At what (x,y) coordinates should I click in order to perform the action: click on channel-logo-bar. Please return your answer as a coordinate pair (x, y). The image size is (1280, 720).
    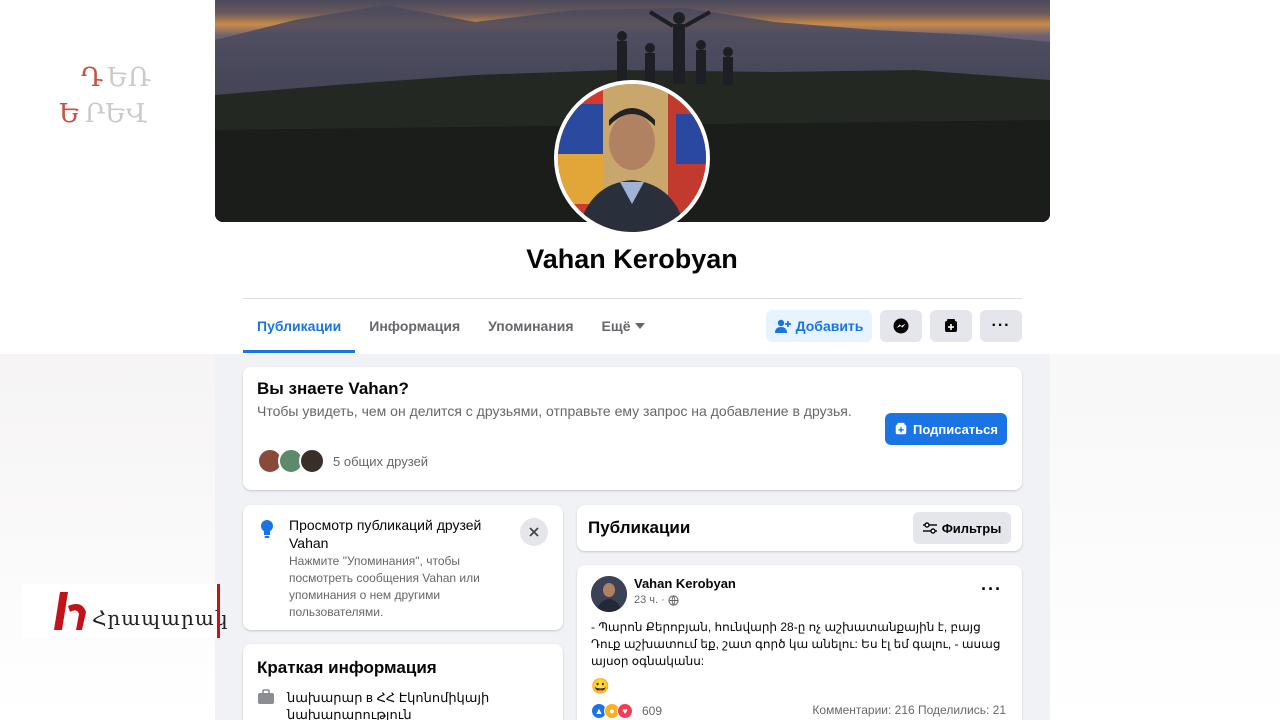
    Looking at the image, I should click on (218, 611).